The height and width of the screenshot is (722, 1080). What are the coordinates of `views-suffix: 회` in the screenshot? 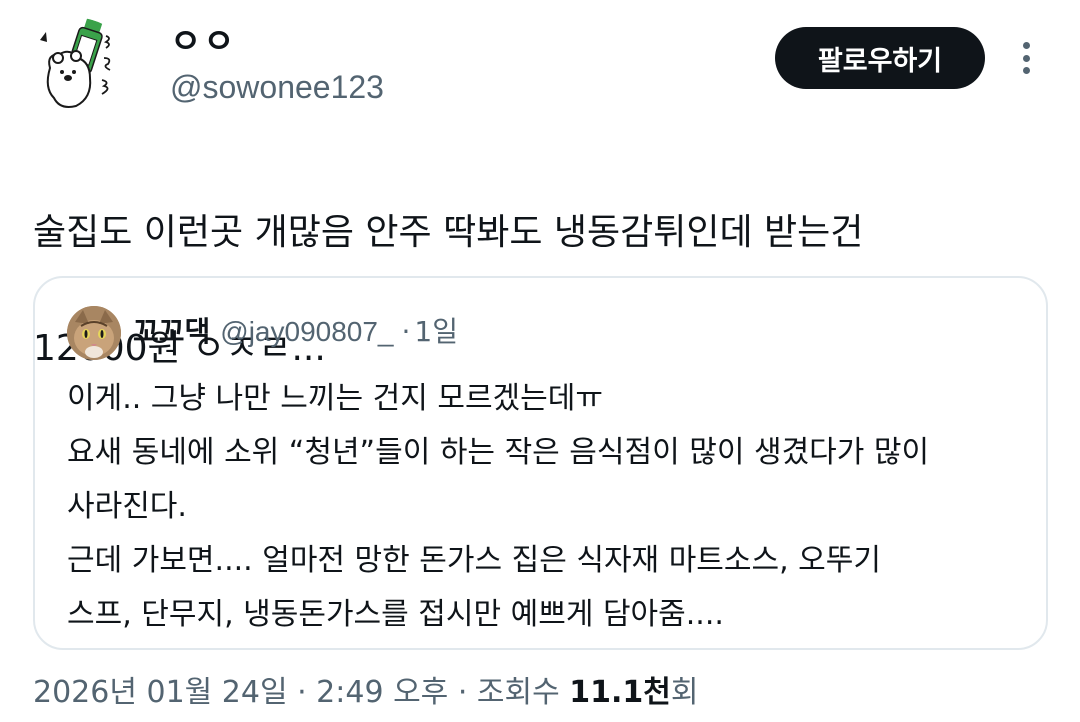 It's located at (684, 692).